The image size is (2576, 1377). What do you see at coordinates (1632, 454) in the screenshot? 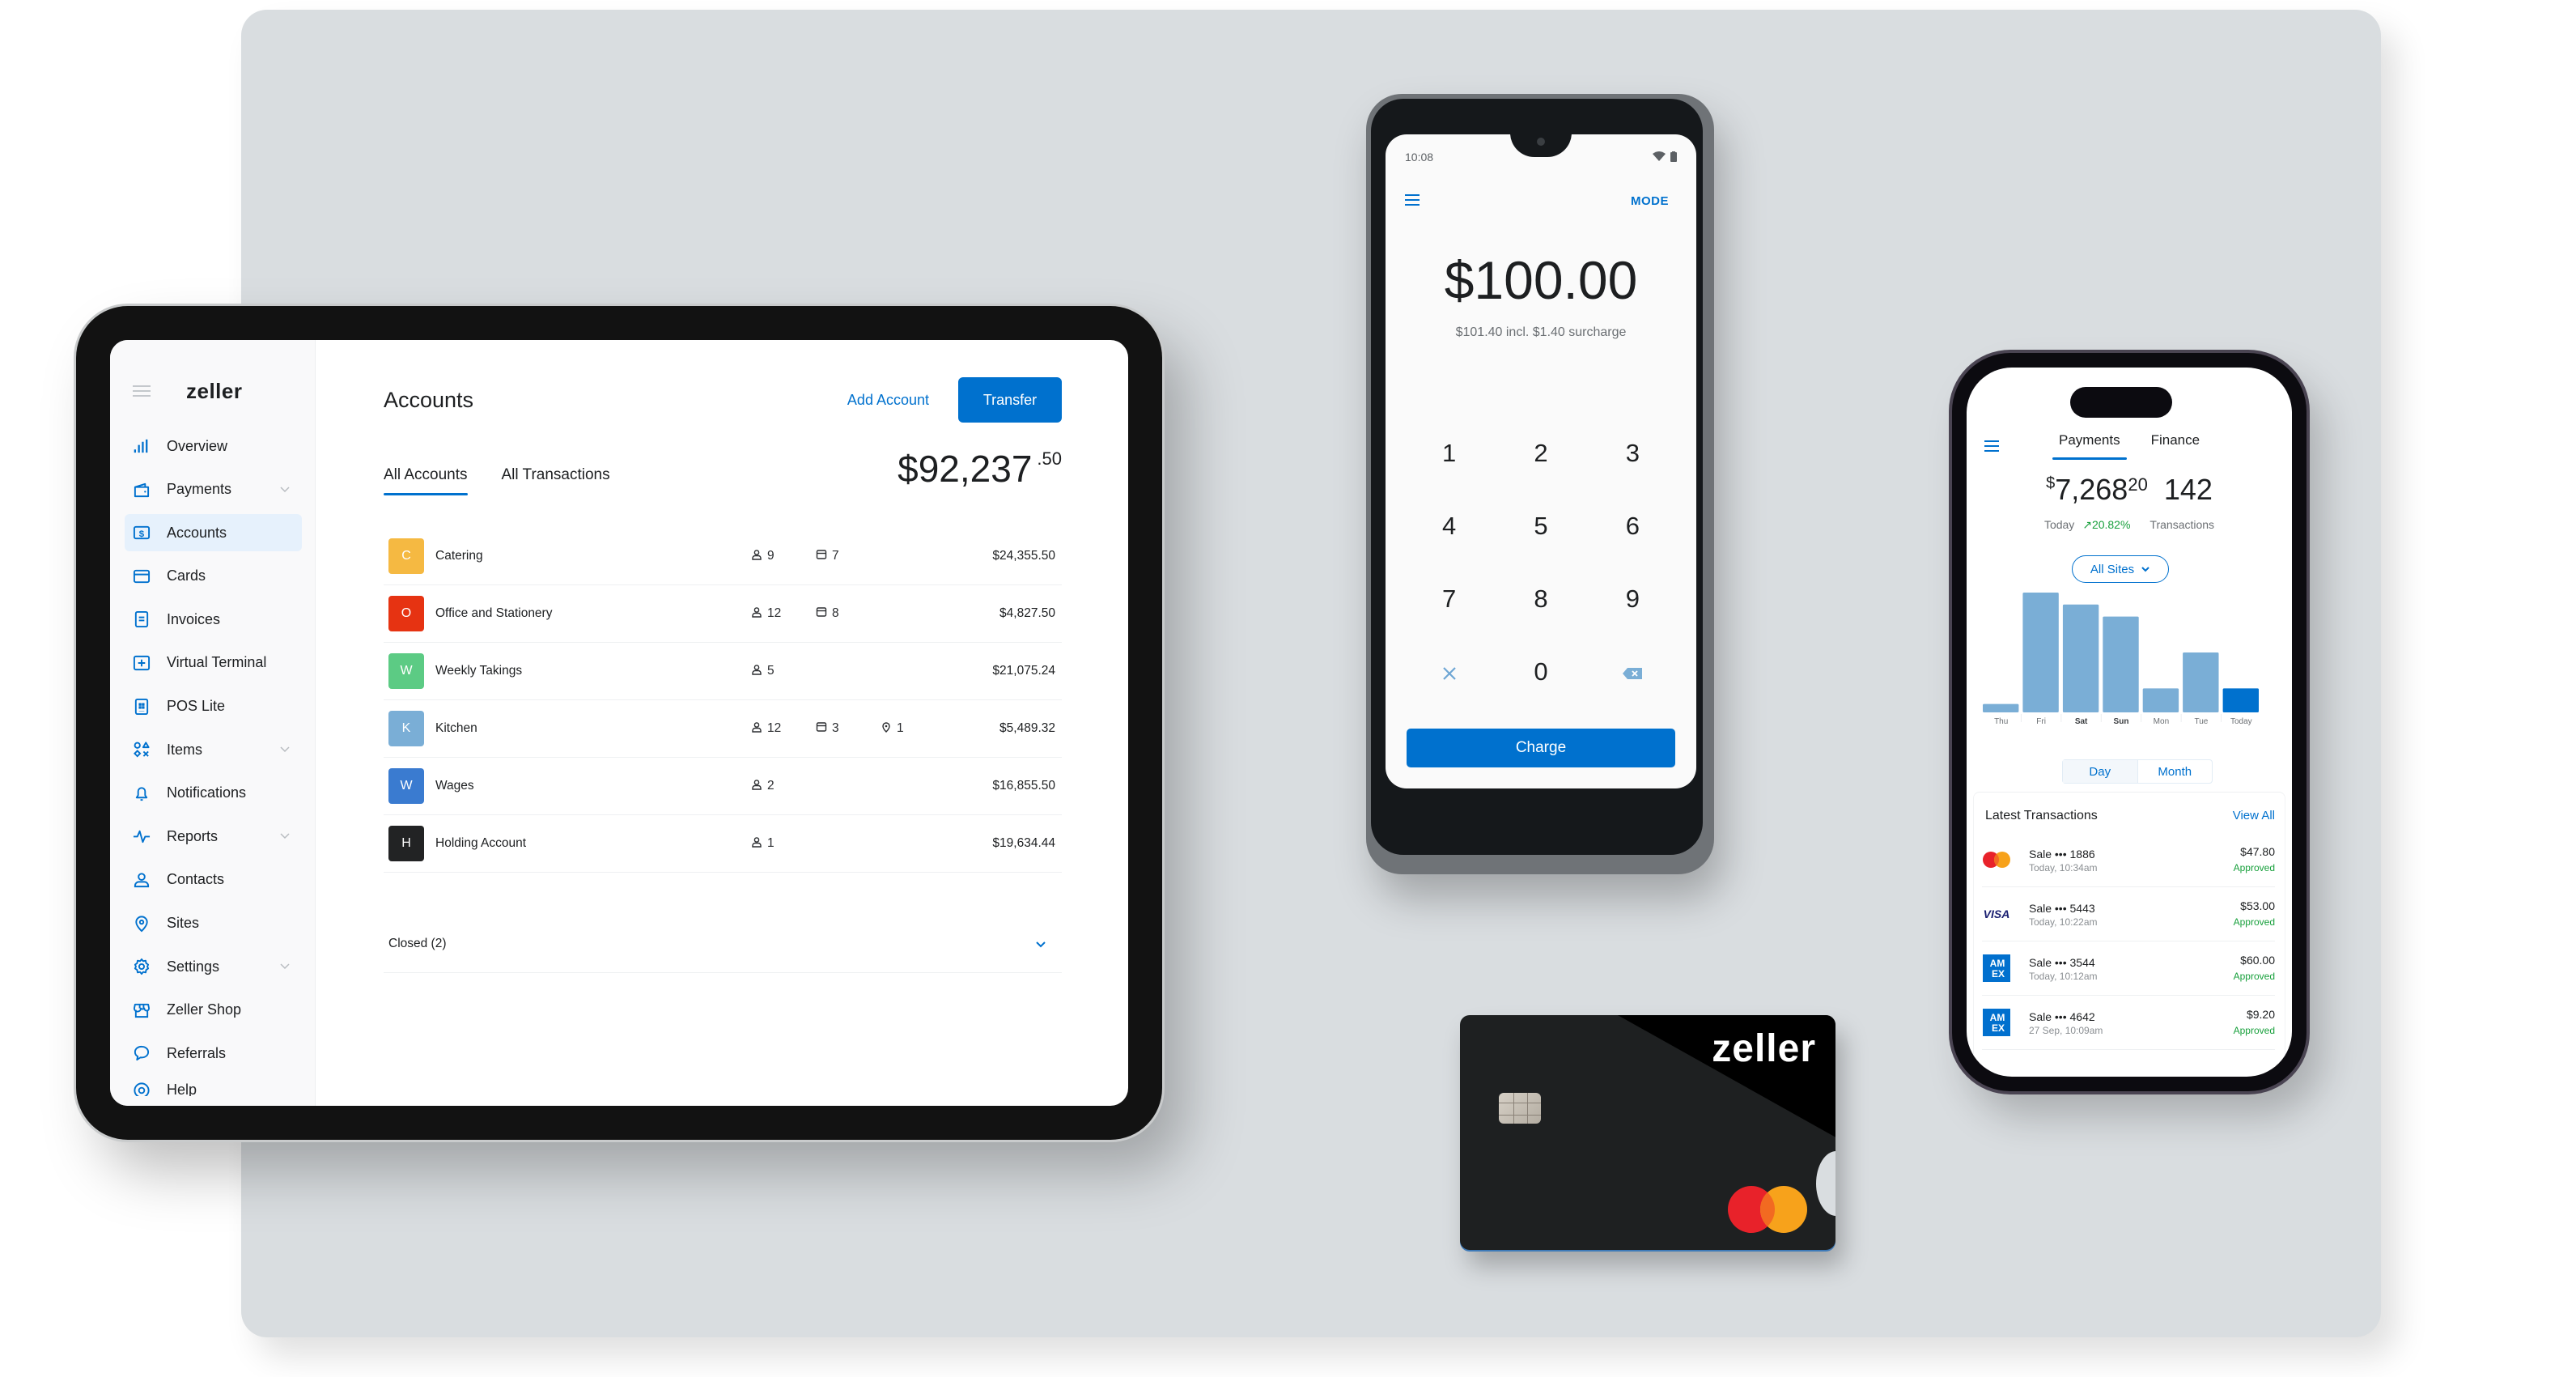
I see `key-3: 3` at bounding box center [1632, 454].